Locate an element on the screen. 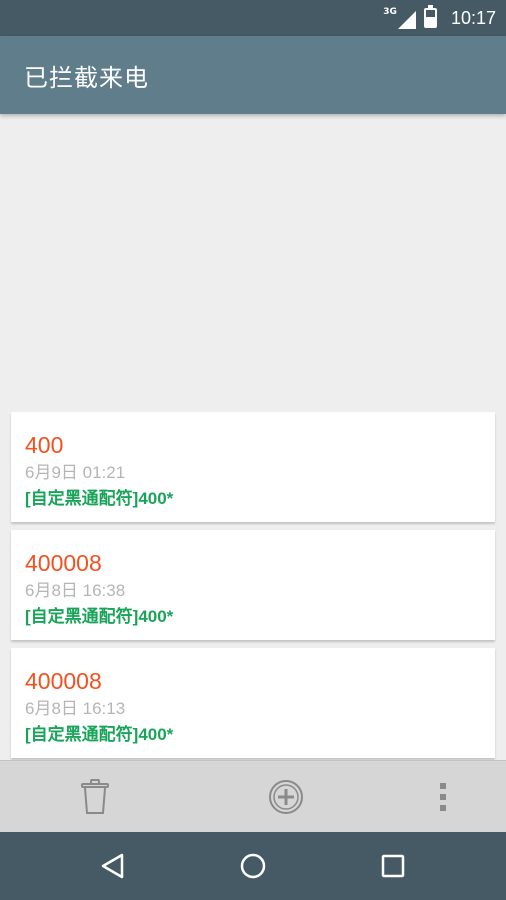 This screenshot has width=506, height=900. home-button is located at coordinates (253, 866).